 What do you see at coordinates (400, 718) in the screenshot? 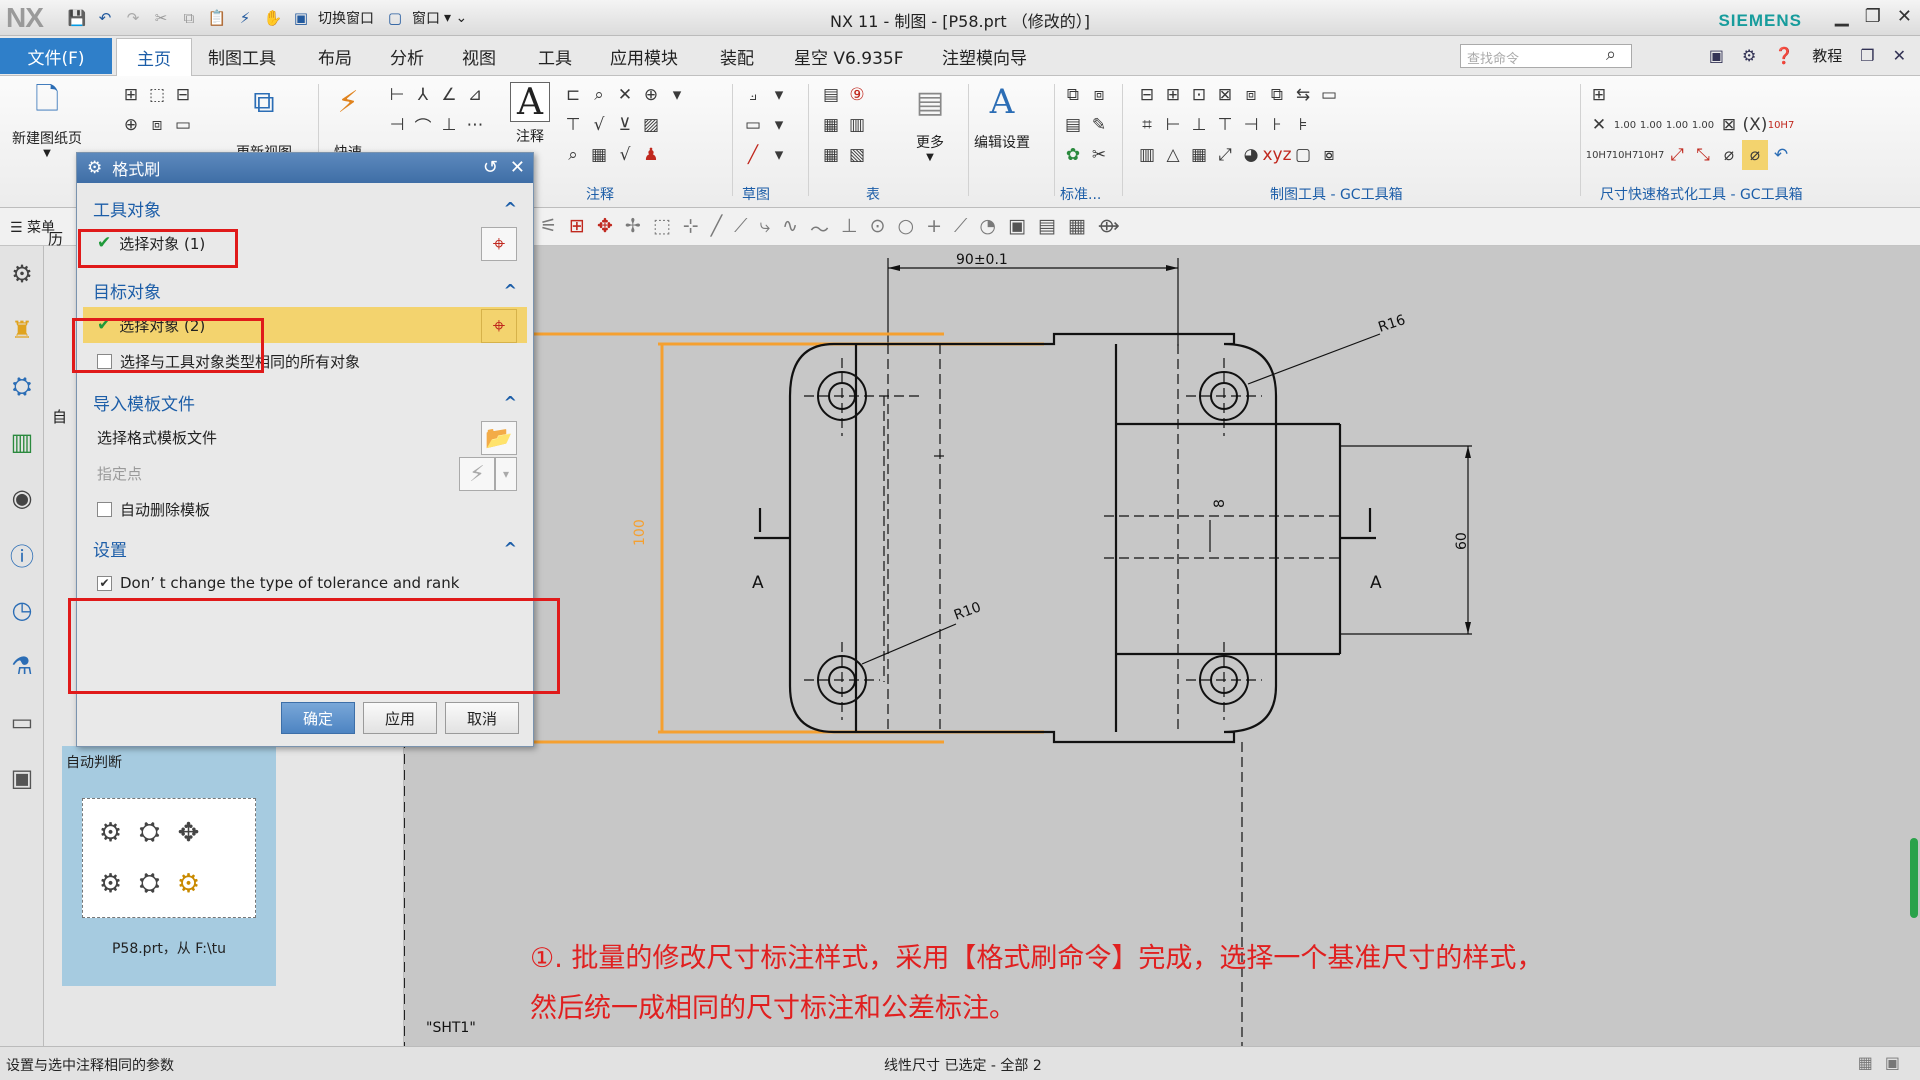
I see `apply-button: 应用` at bounding box center [400, 718].